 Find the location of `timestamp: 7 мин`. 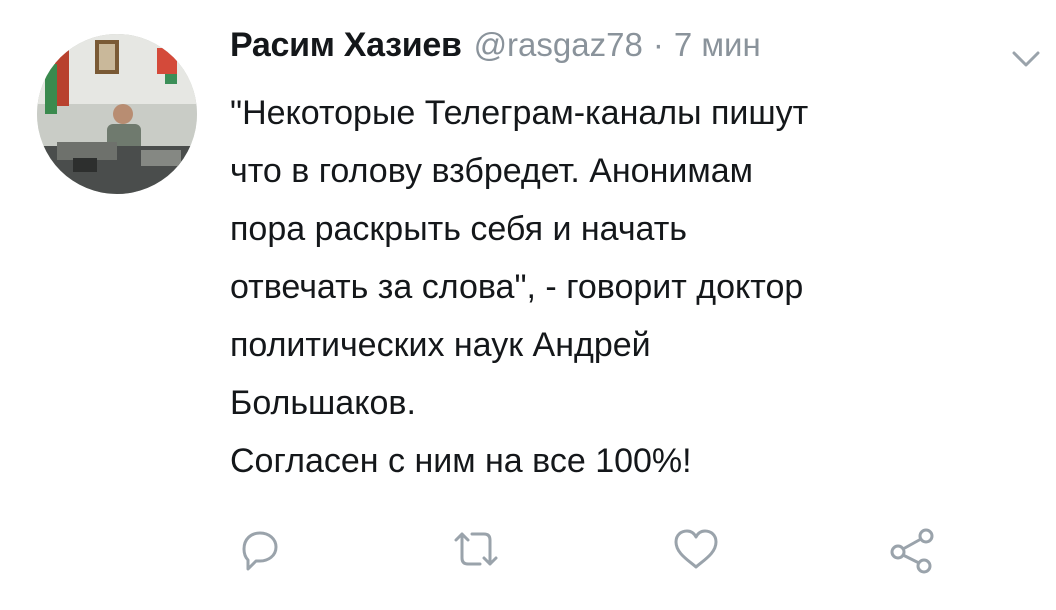

timestamp: 7 мин is located at coordinates (717, 45).